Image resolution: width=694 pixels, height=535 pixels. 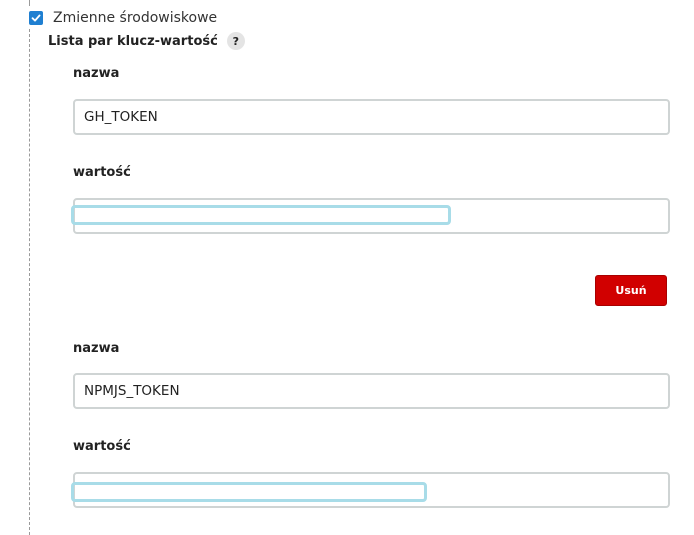 I want to click on pair-2-name-label: nazwa, so click(x=96, y=348).